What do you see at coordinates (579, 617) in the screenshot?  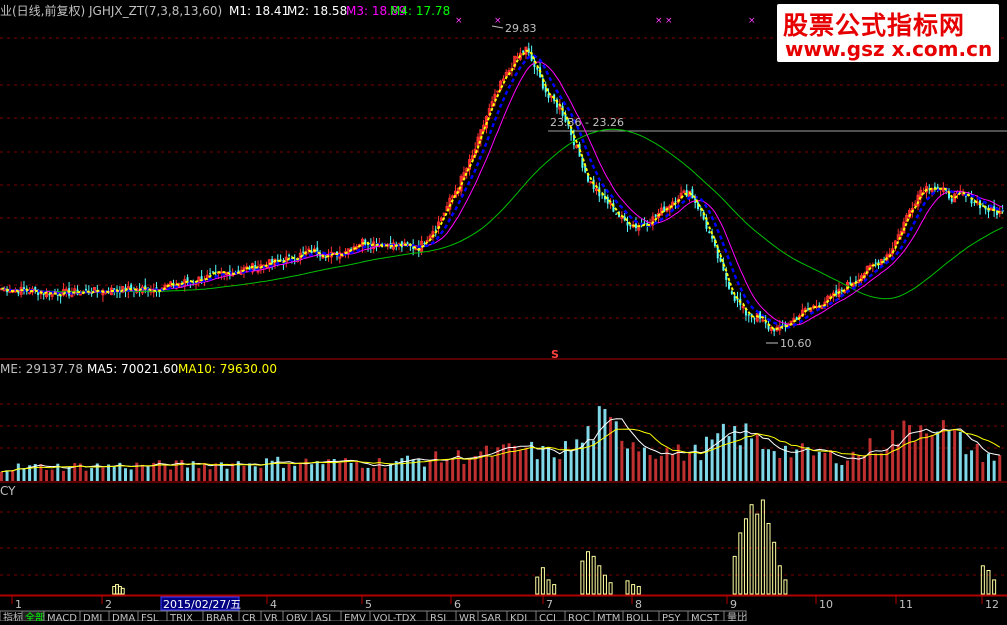 I see `tab-19: ROC` at bounding box center [579, 617].